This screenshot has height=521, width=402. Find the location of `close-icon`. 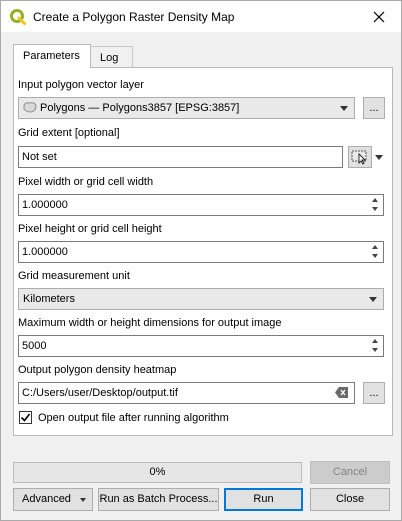

close-icon is located at coordinates (379, 16).